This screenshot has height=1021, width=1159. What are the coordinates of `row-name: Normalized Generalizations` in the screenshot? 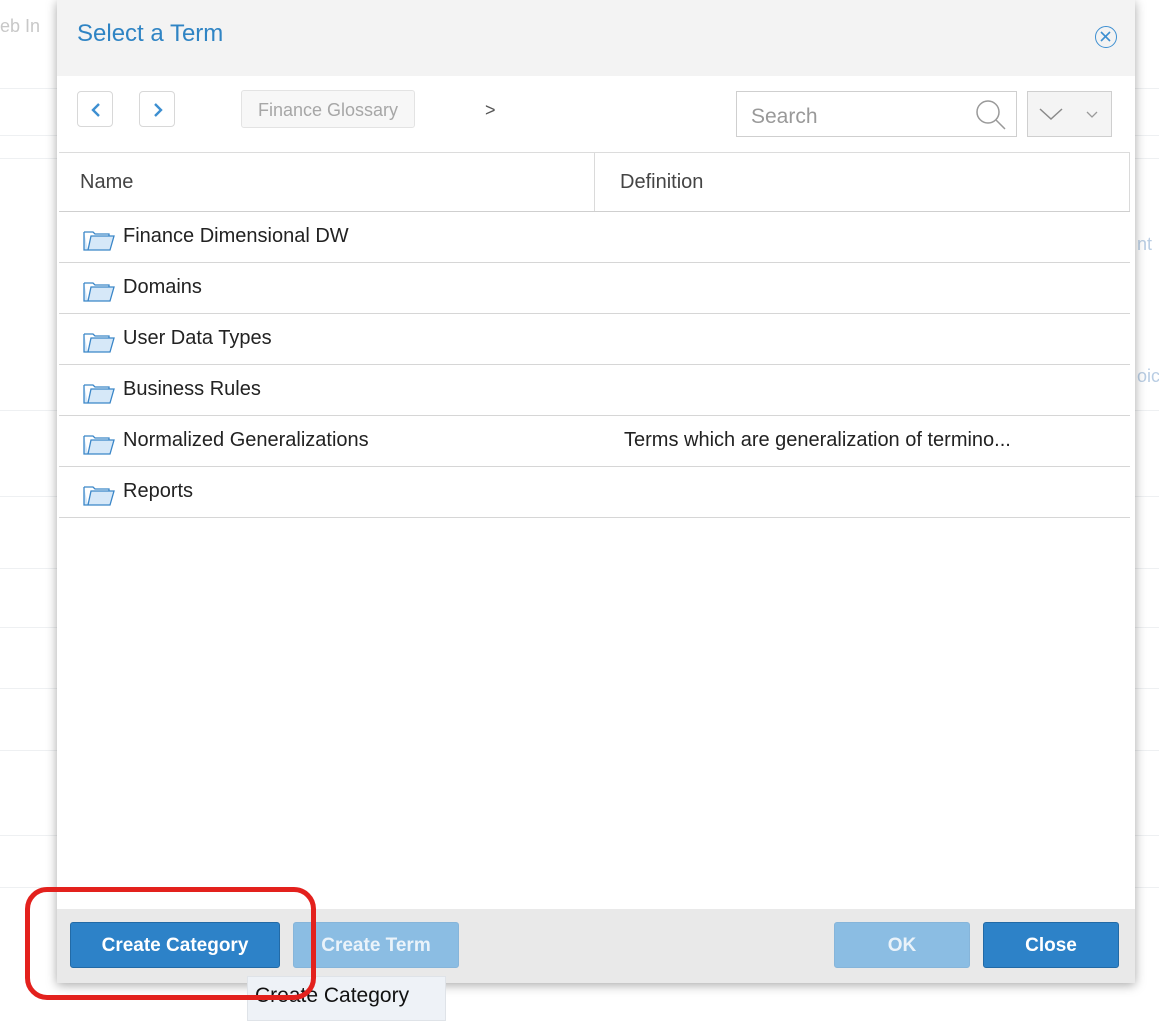 It's located at (246, 440).